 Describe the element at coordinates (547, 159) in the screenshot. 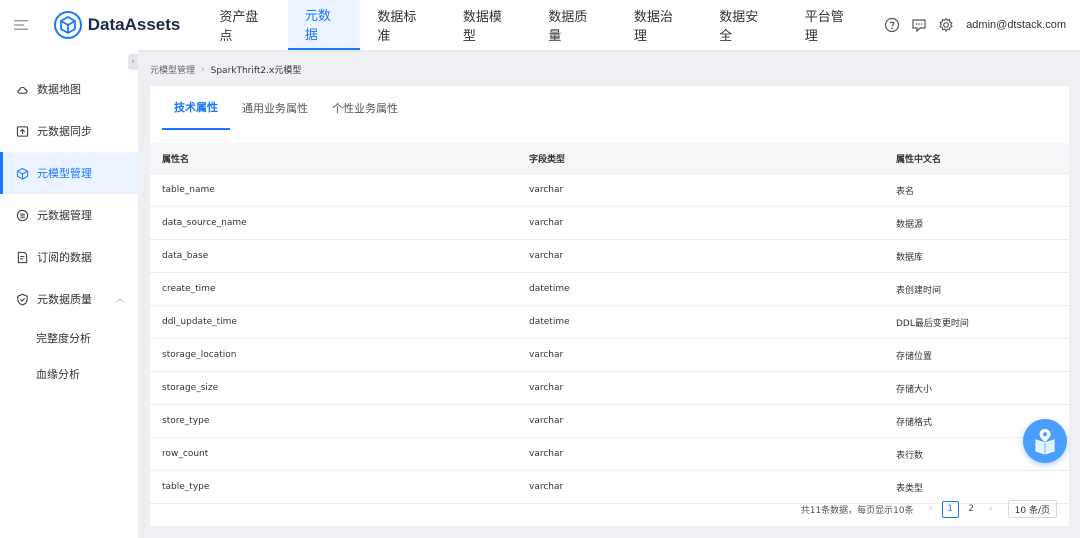

I see `column-header-type: 字段类型` at that location.